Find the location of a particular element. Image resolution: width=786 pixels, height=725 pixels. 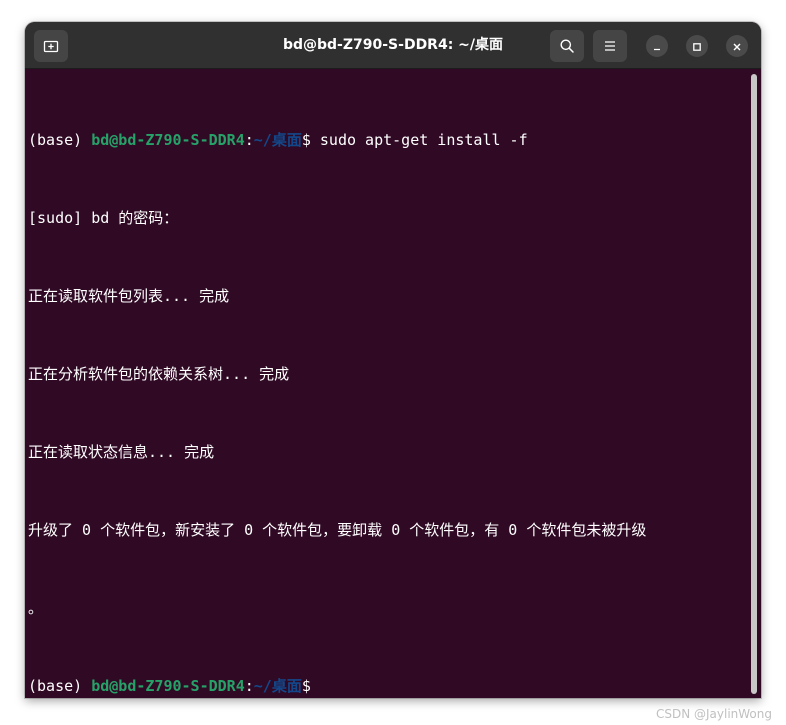

maximize-button is located at coordinates (697, 46).